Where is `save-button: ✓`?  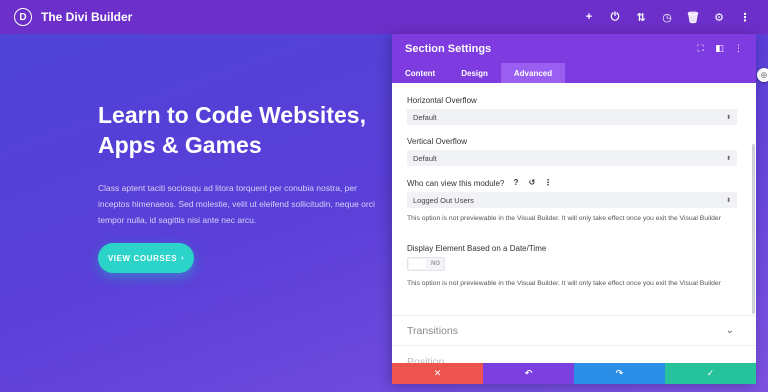
save-button: ✓ is located at coordinates (710, 373).